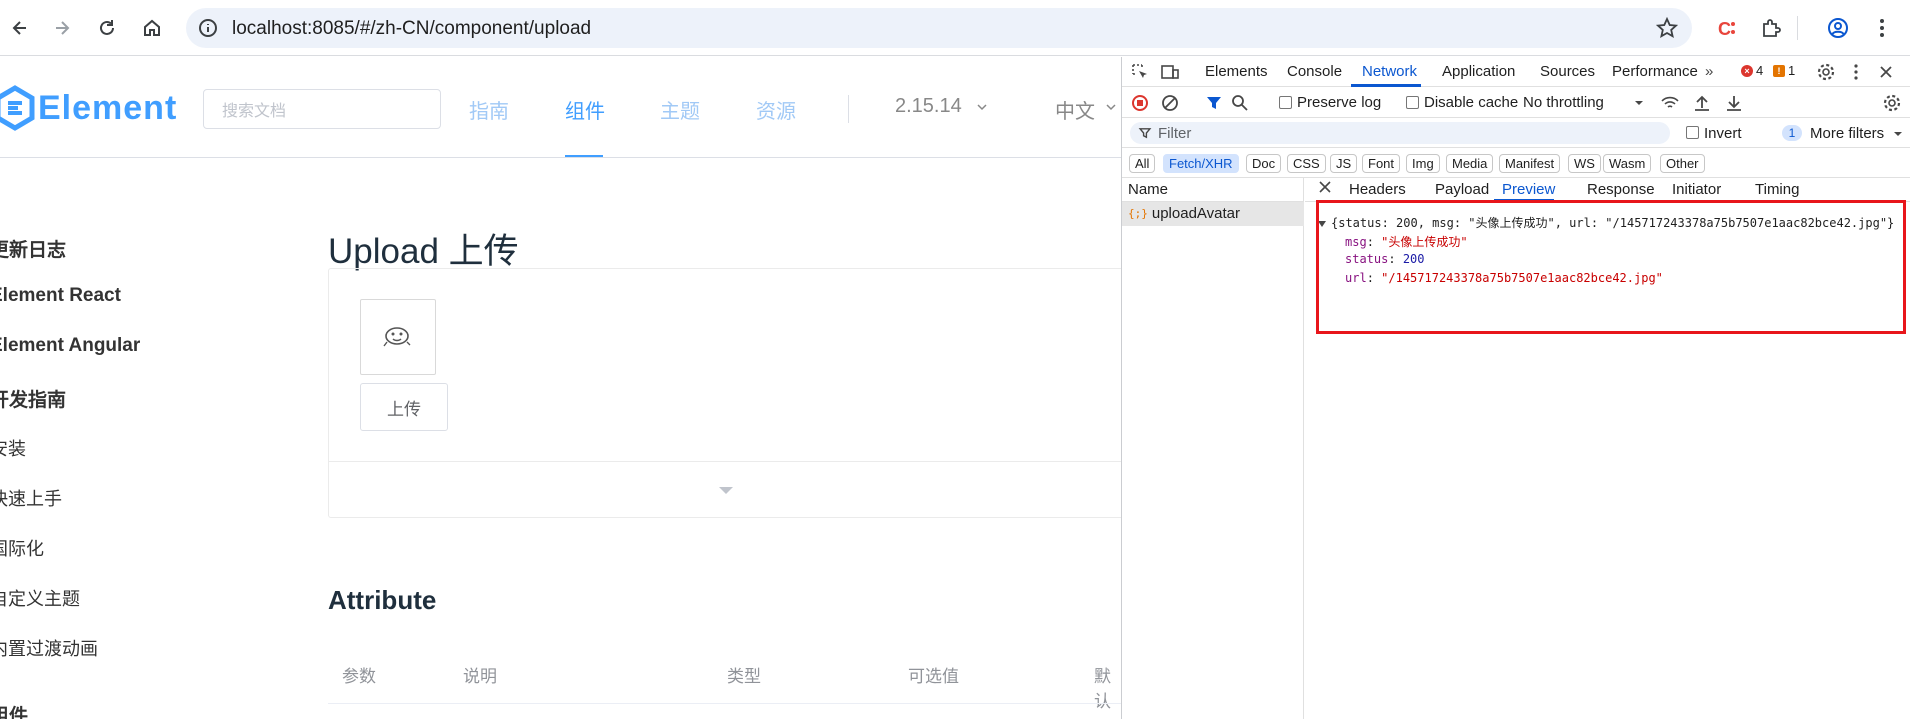 The height and width of the screenshot is (719, 1910). I want to click on tab-performance: Performance, so click(1655, 71).